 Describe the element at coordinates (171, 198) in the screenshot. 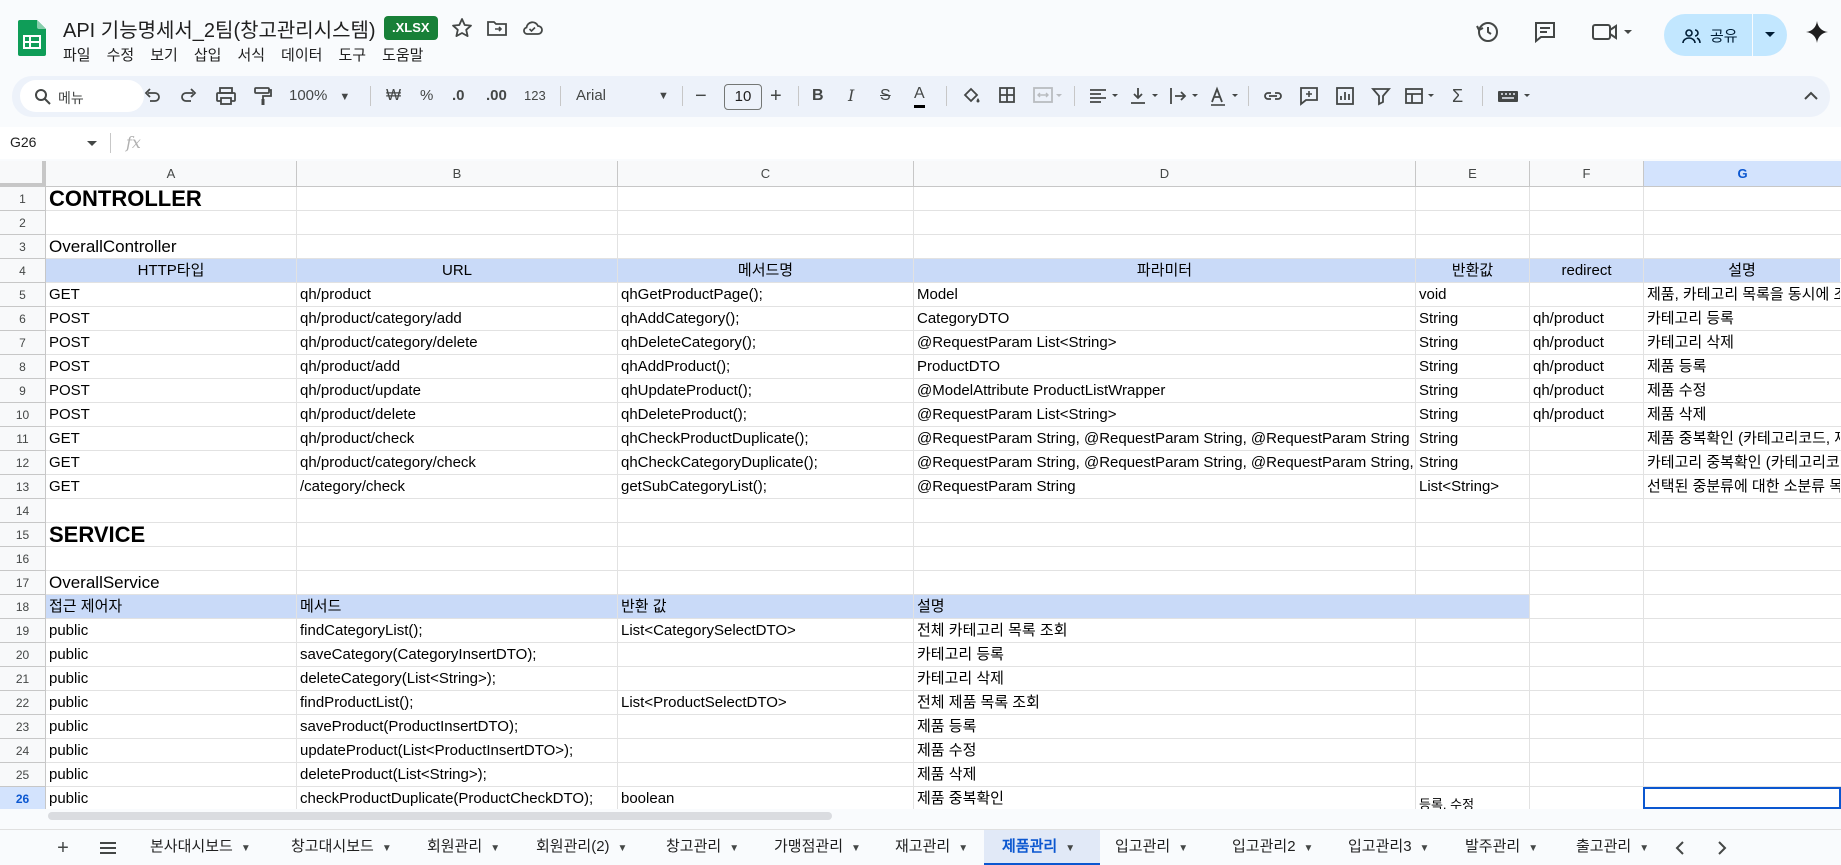

I see `section-title-controller: CONTROLLER` at that location.